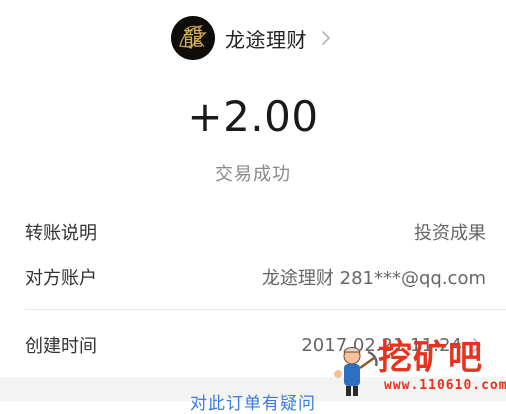 This screenshot has width=506, height=414. What do you see at coordinates (255, 277) in the screenshot?
I see `detail-row-account: 对方账户 龙途理财 281***@qq.com` at bounding box center [255, 277].